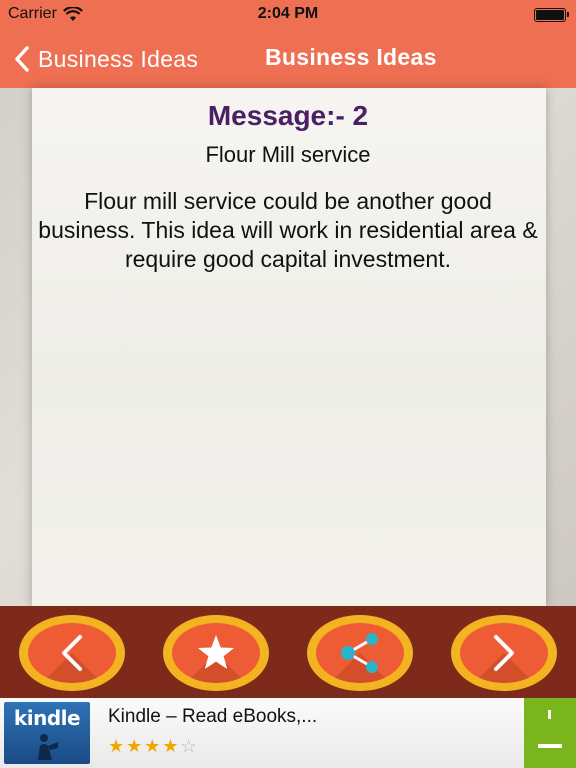 The width and height of the screenshot is (576, 768). I want to click on ad-banner: kindle Kindle – Read eBooks,... ★★★★☆, so click(288, 733).